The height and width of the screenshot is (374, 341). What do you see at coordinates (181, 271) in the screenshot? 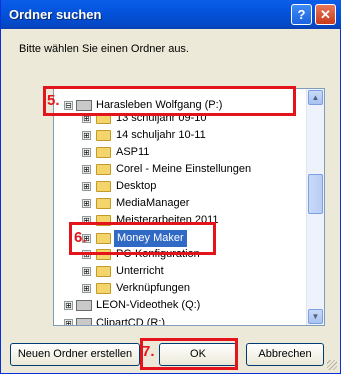
I see `tree-item-folder: ⊞ Unterricht` at bounding box center [181, 271].